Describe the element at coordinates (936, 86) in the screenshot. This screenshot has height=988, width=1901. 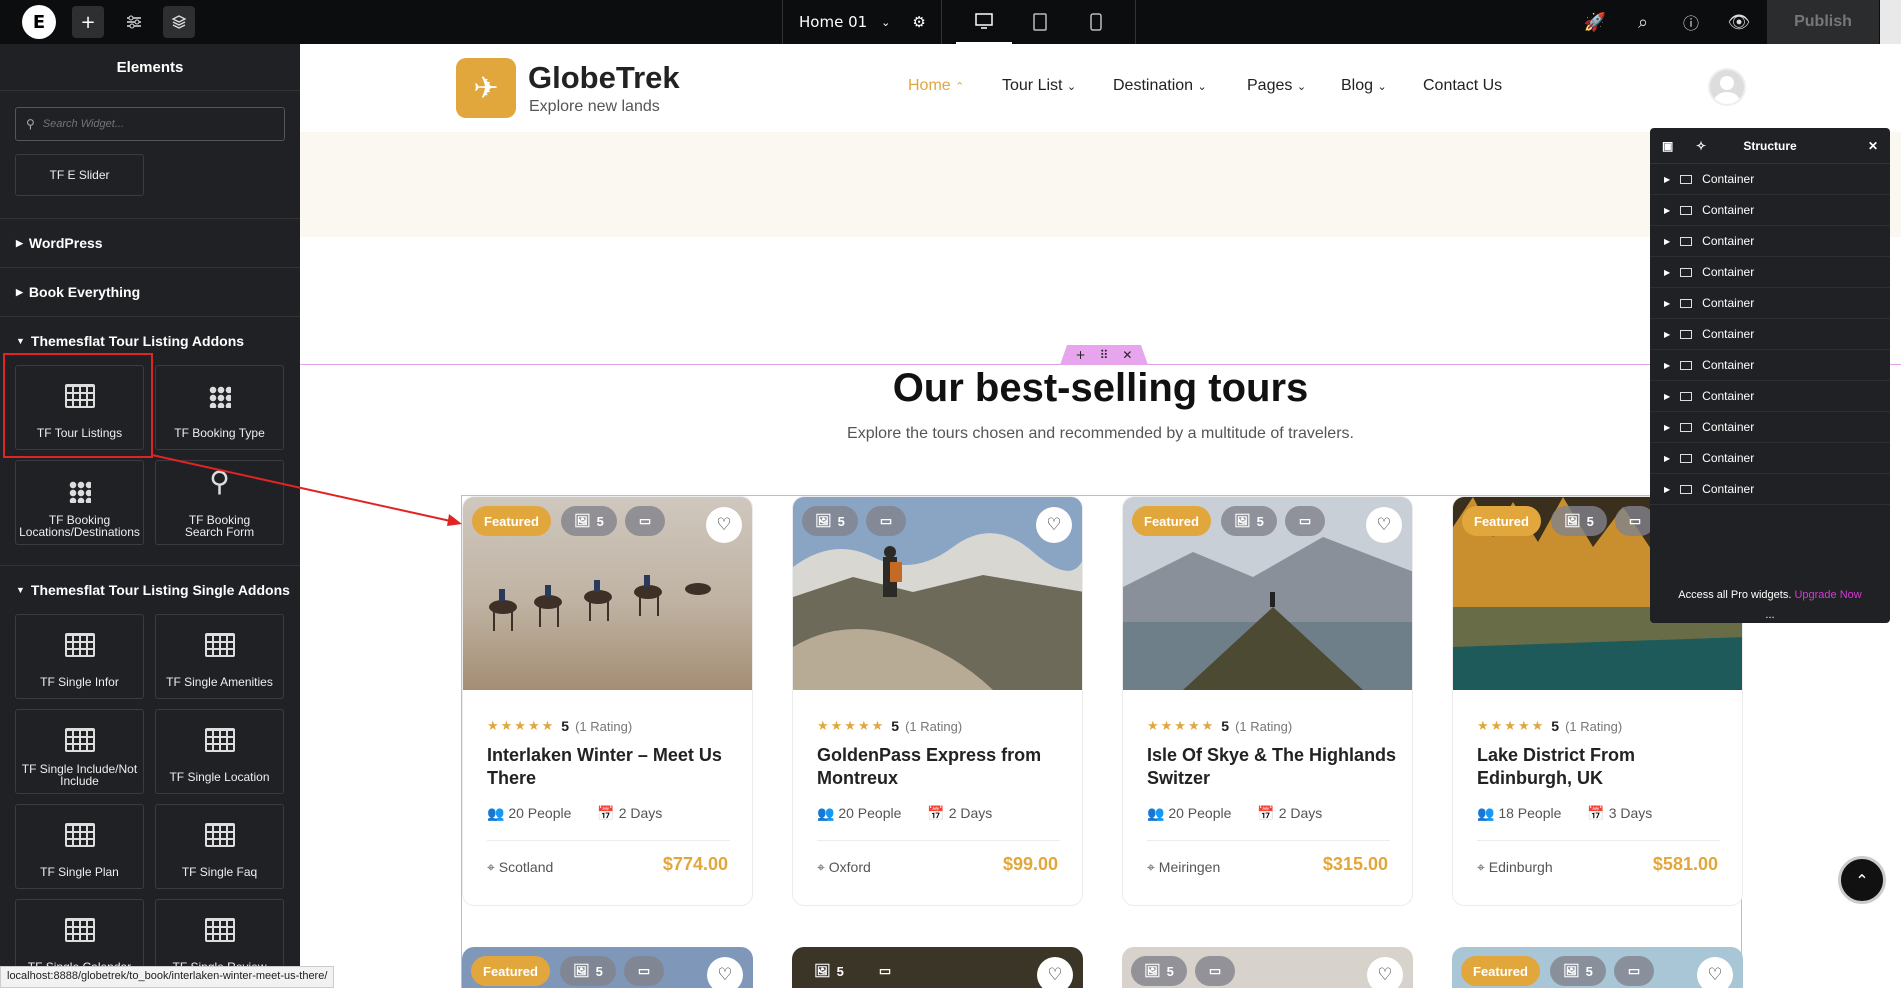
I see `nav-home: Home ⌃` at that location.